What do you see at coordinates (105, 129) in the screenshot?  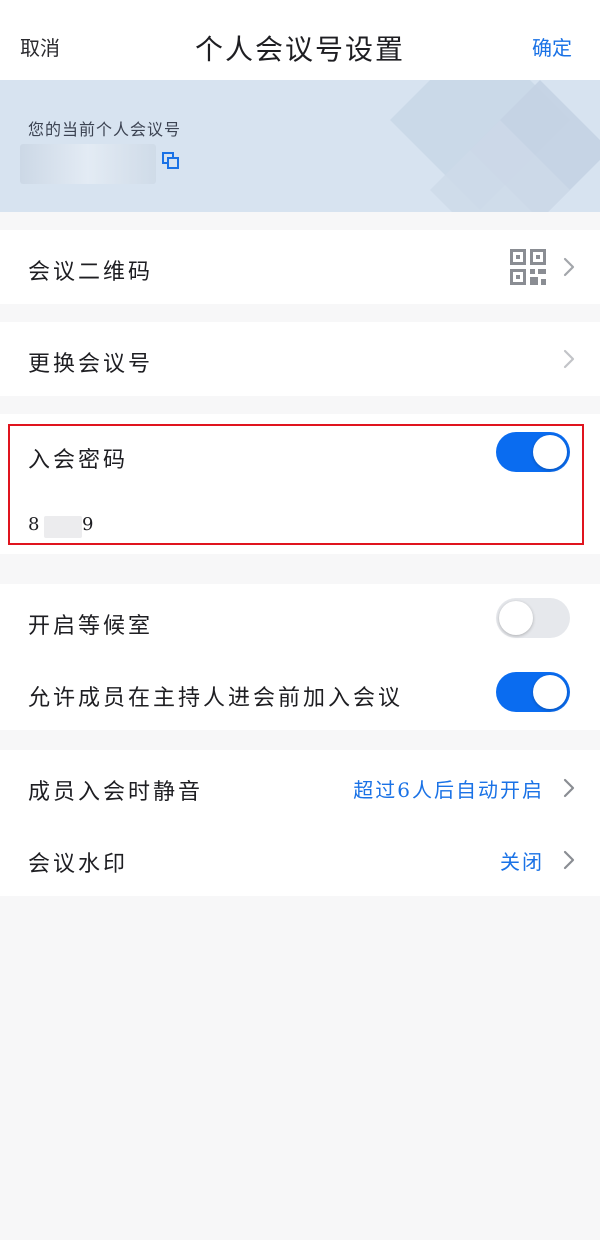 I see `current-meeting-number-label: 您的当前个人会议号` at bounding box center [105, 129].